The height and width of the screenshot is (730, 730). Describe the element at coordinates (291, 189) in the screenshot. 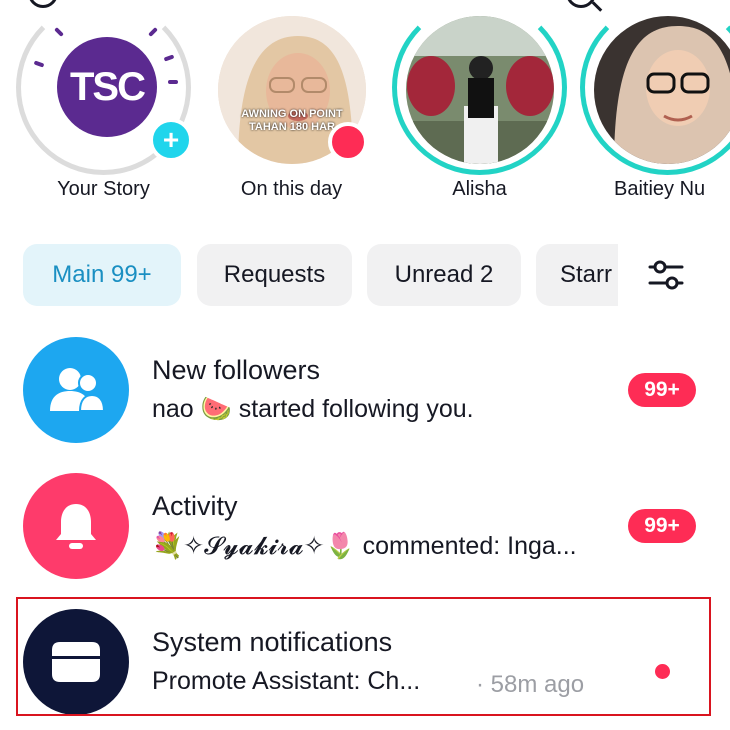

I see `story-name: On this day` at that location.